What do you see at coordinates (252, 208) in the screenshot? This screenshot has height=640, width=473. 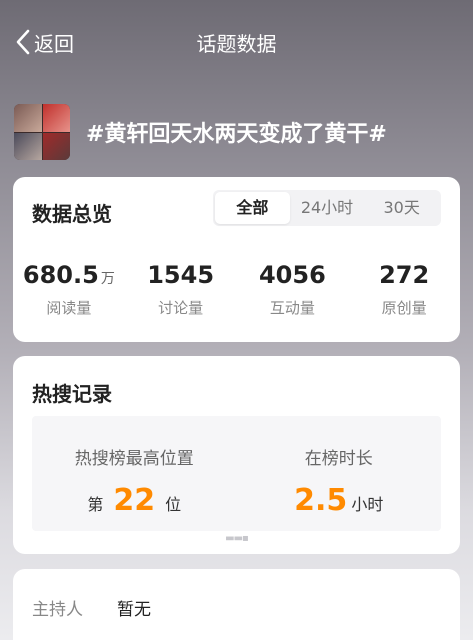 I see `tab-all: 全部` at bounding box center [252, 208].